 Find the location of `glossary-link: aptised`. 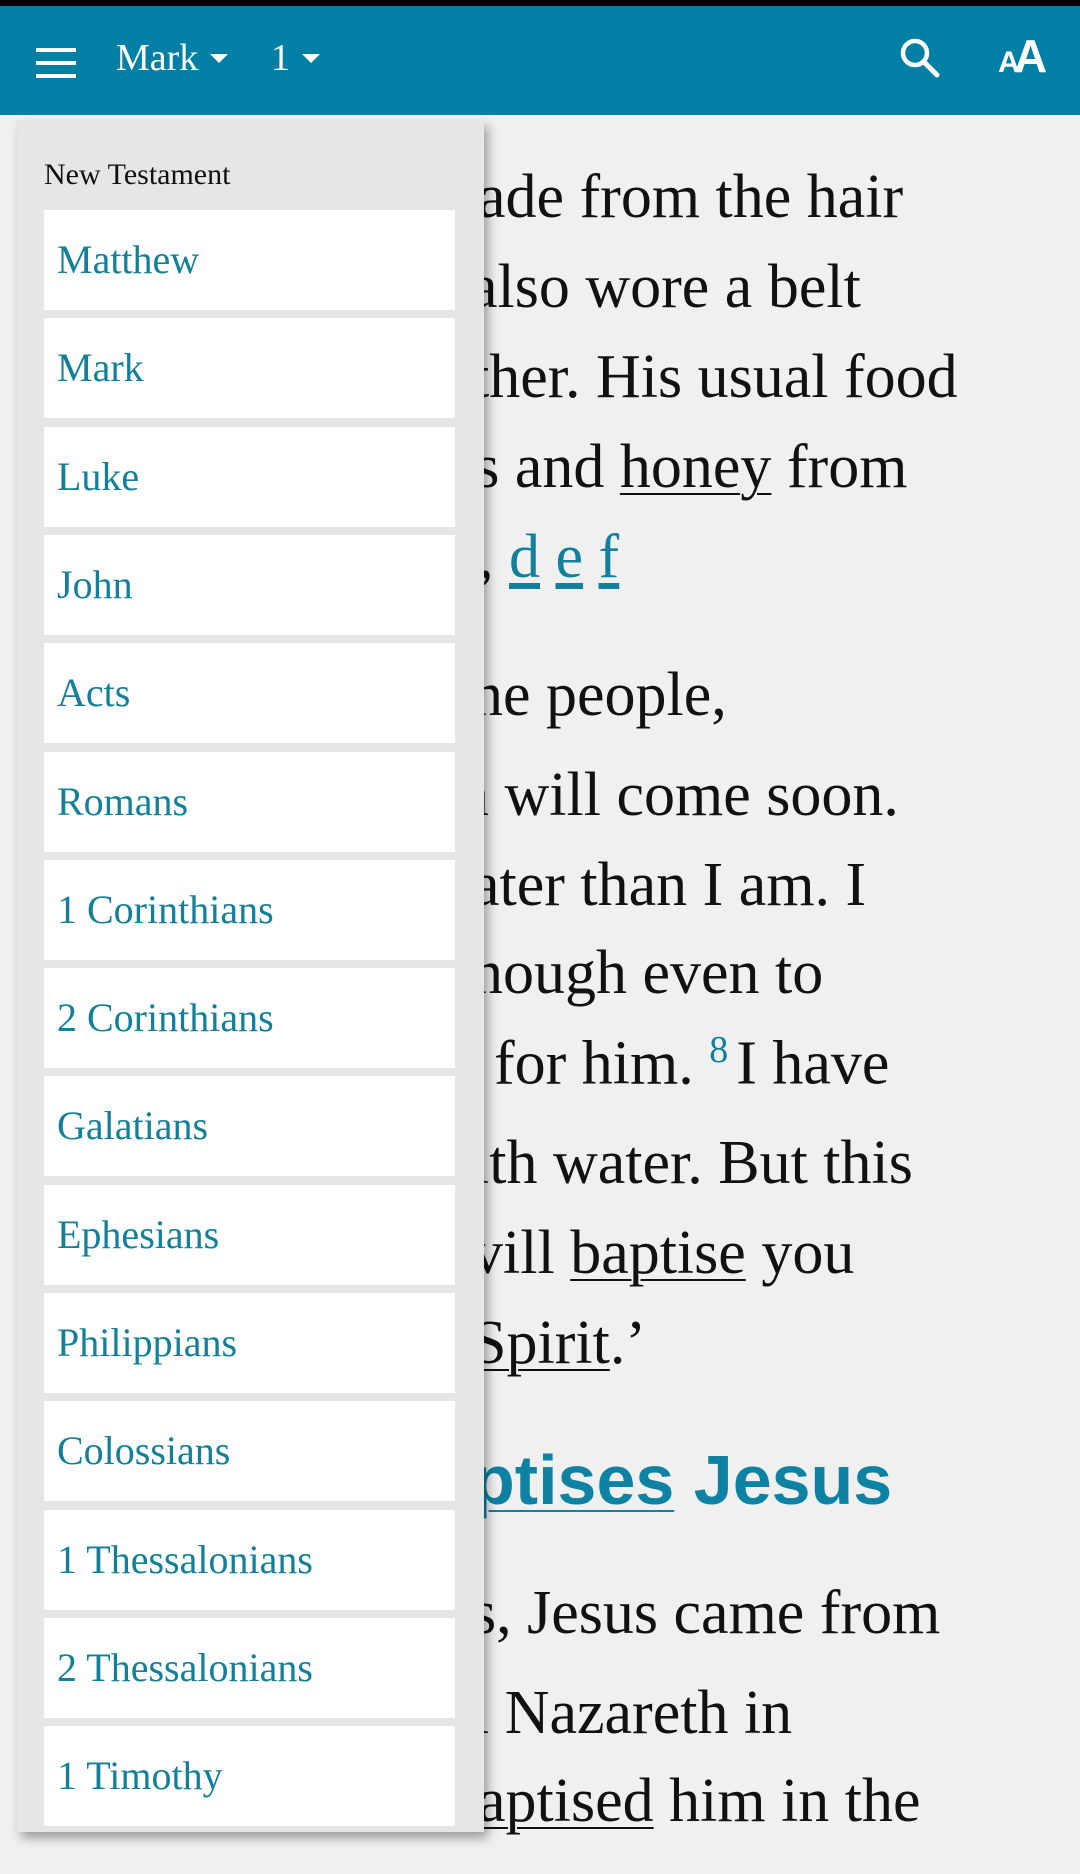

glossary-link: aptised is located at coordinates (566, 1801).